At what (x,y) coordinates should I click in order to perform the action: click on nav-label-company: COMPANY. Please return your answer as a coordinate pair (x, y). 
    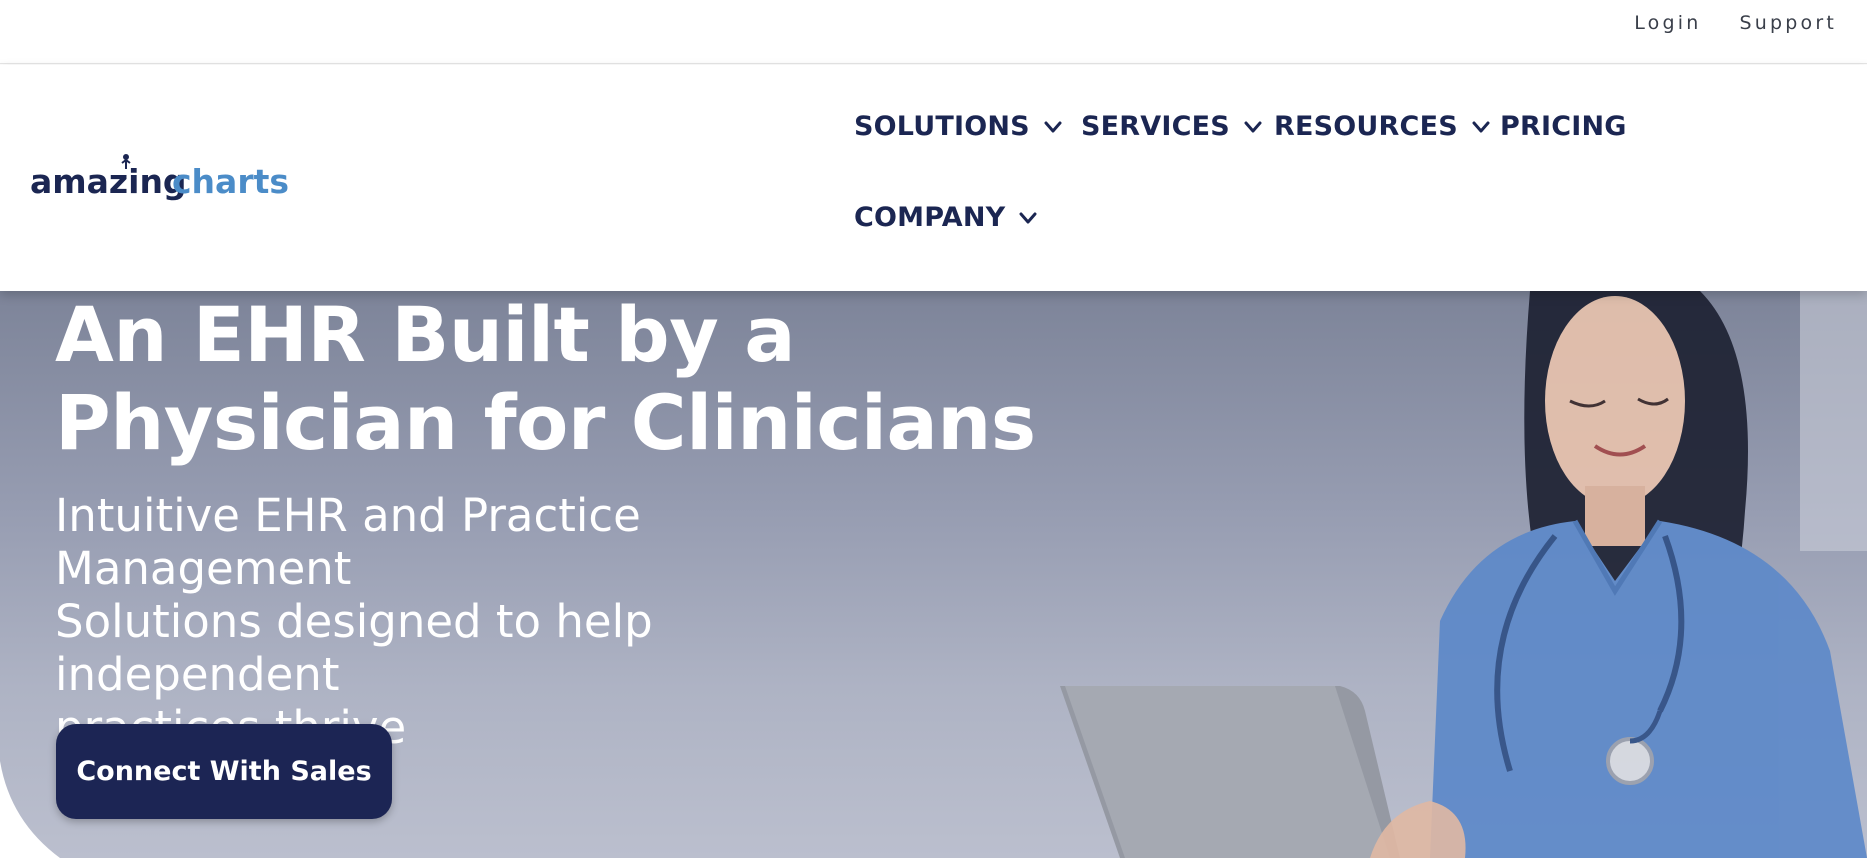
    Looking at the image, I should click on (930, 217).